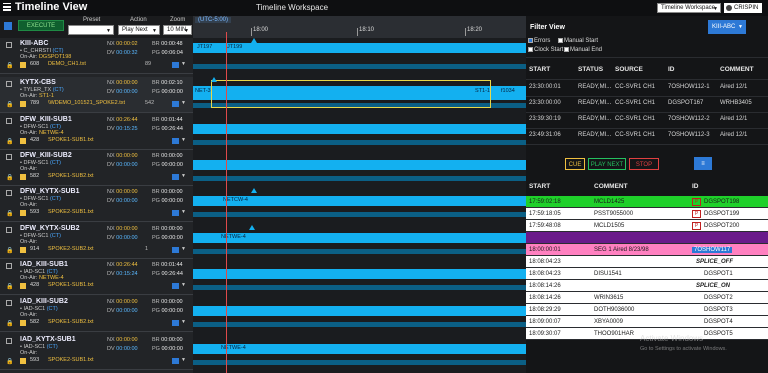  Describe the element at coordinates (575, 164) in the screenshot. I see `cue-button: CUE` at that location.